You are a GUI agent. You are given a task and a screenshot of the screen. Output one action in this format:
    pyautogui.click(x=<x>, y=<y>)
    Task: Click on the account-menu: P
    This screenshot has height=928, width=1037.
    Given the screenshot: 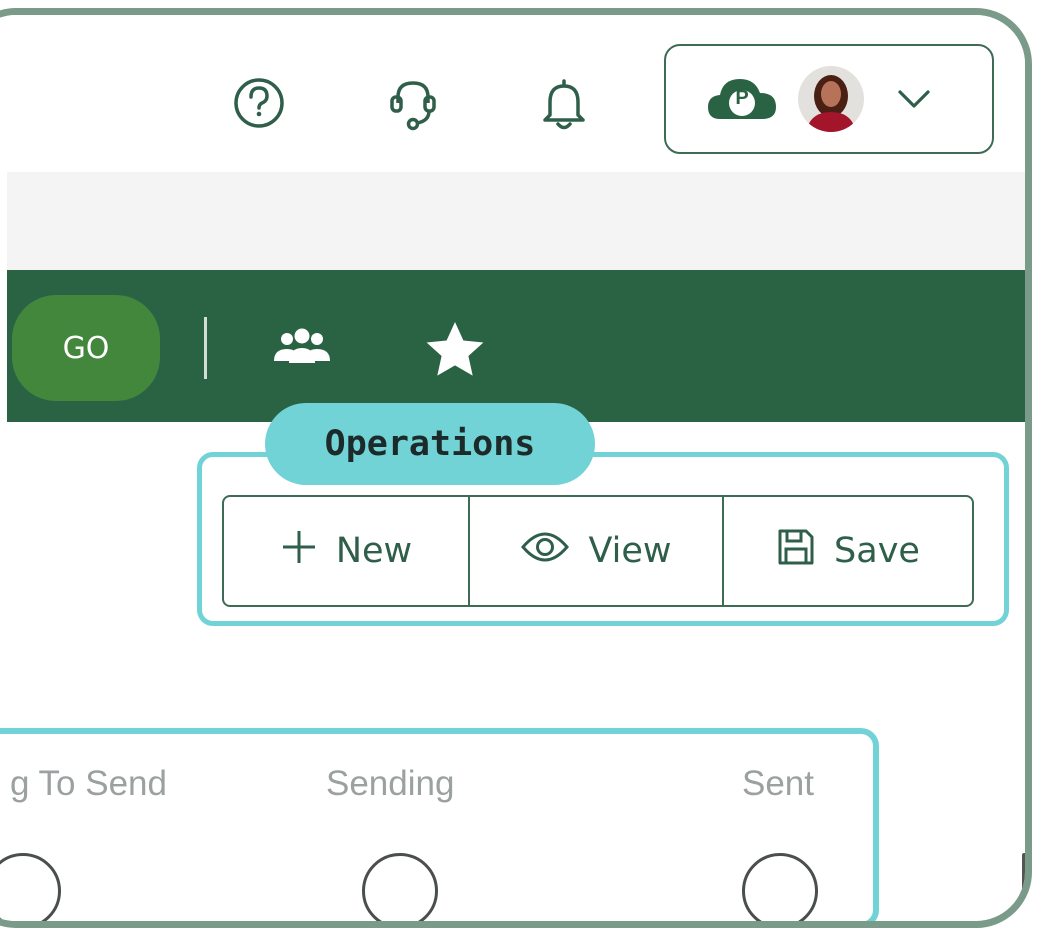 What is the action you would take?
    pyautogui.click(x=829, y=99)
    